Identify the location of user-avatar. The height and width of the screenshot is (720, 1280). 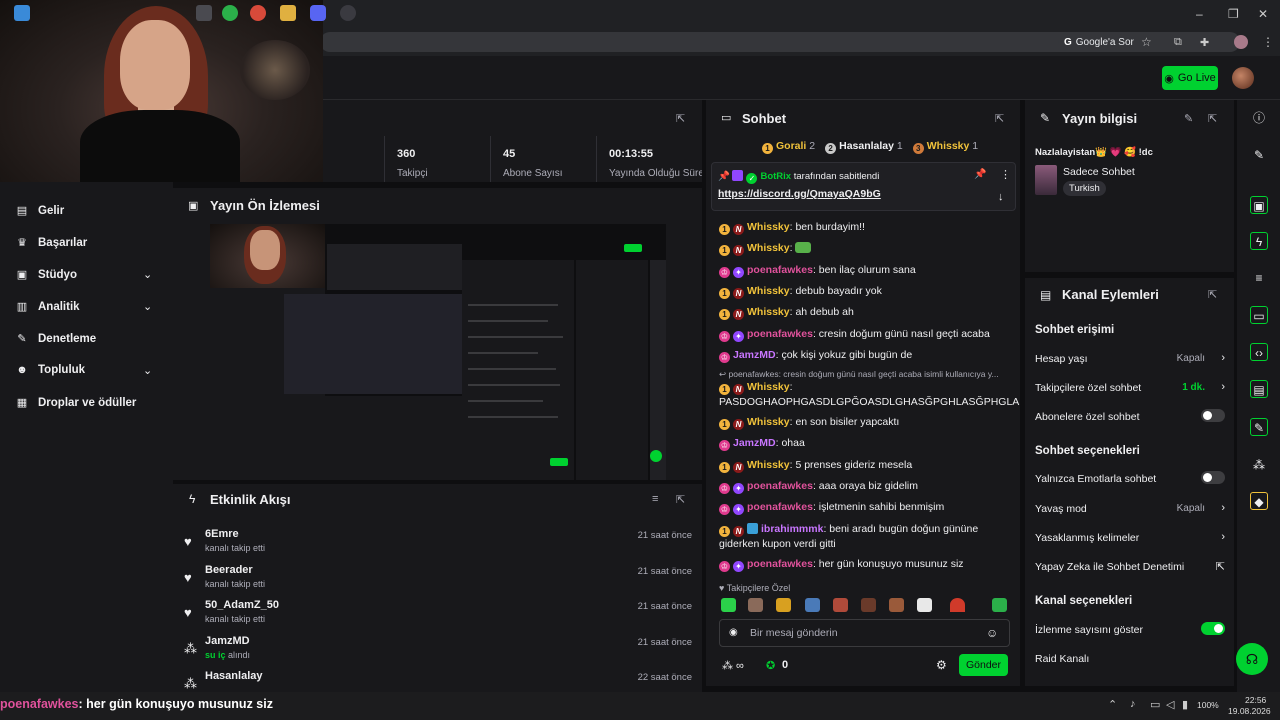
(1243, 78).